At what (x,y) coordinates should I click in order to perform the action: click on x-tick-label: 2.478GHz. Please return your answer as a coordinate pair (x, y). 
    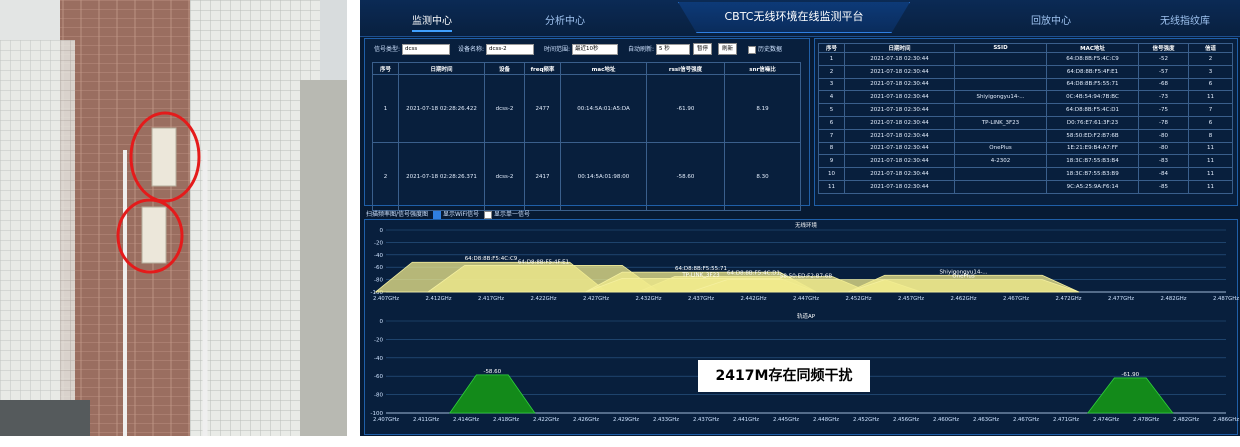
    Looking at the image, I should click on (1146, 420).